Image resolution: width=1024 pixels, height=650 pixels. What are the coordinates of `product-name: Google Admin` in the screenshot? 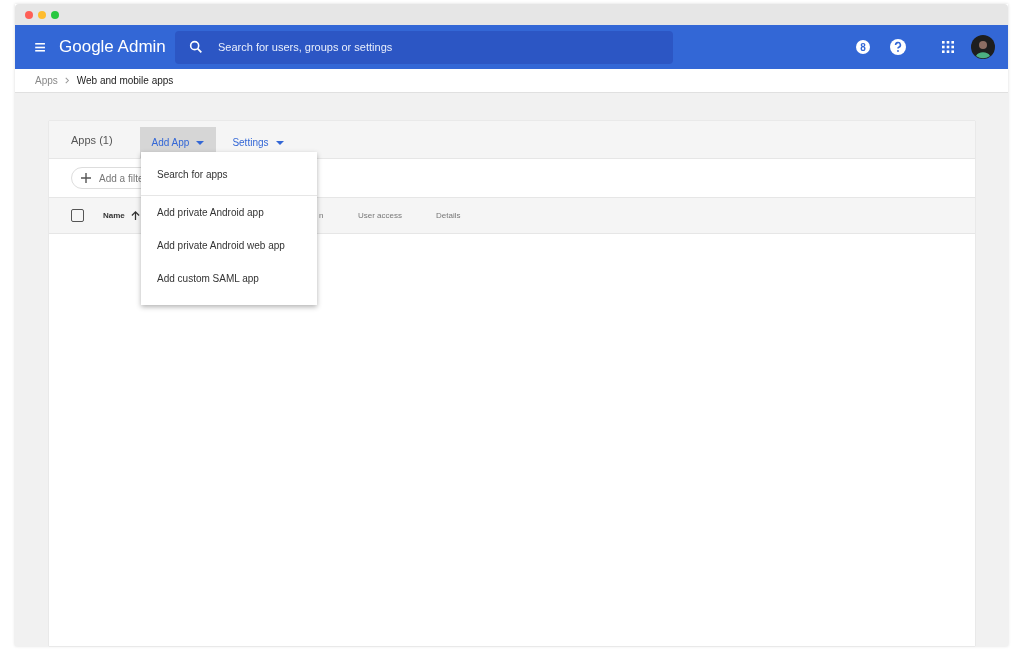 It's located at (113, 47).